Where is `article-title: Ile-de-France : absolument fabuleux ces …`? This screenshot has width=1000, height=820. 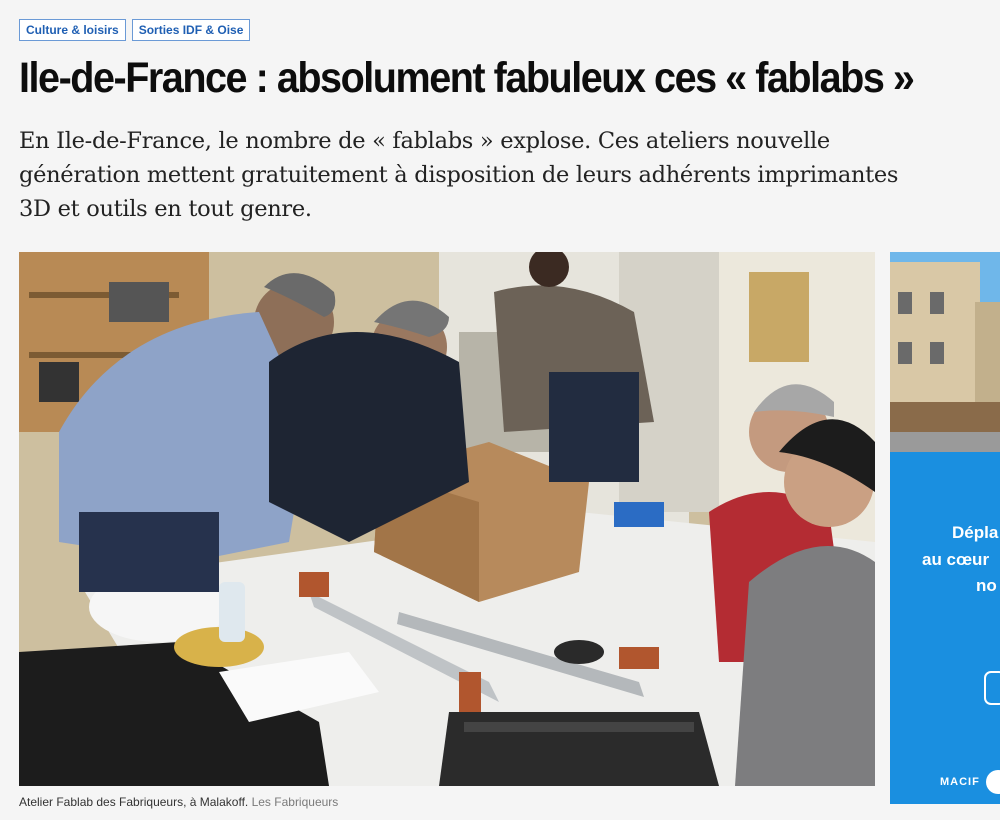 article-title: Ile-de-France : absolument fabuleux ces … is located at coordinates (467, 78).